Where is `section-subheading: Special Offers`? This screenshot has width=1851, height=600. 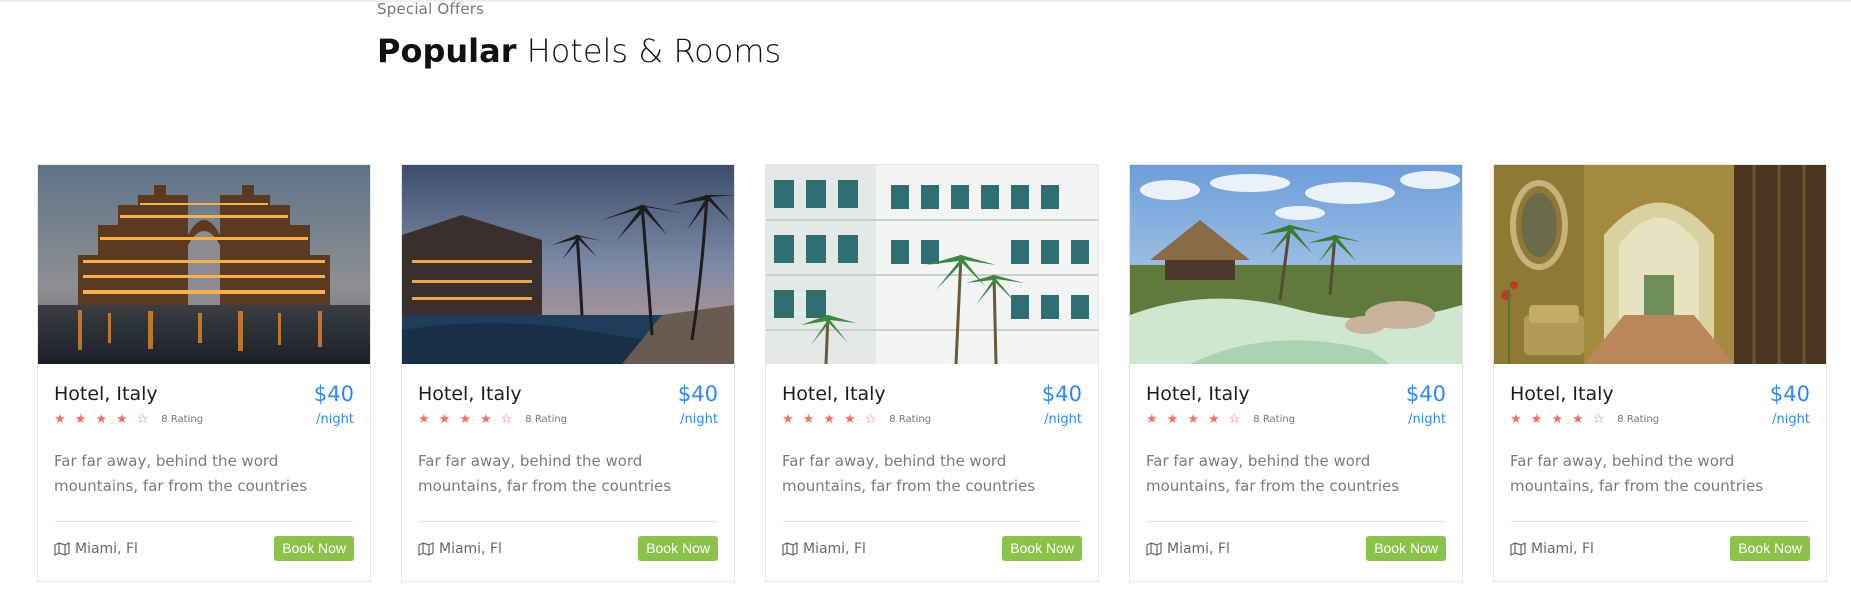 section-subheading: Special Offers is located at coordinates (431, 9).